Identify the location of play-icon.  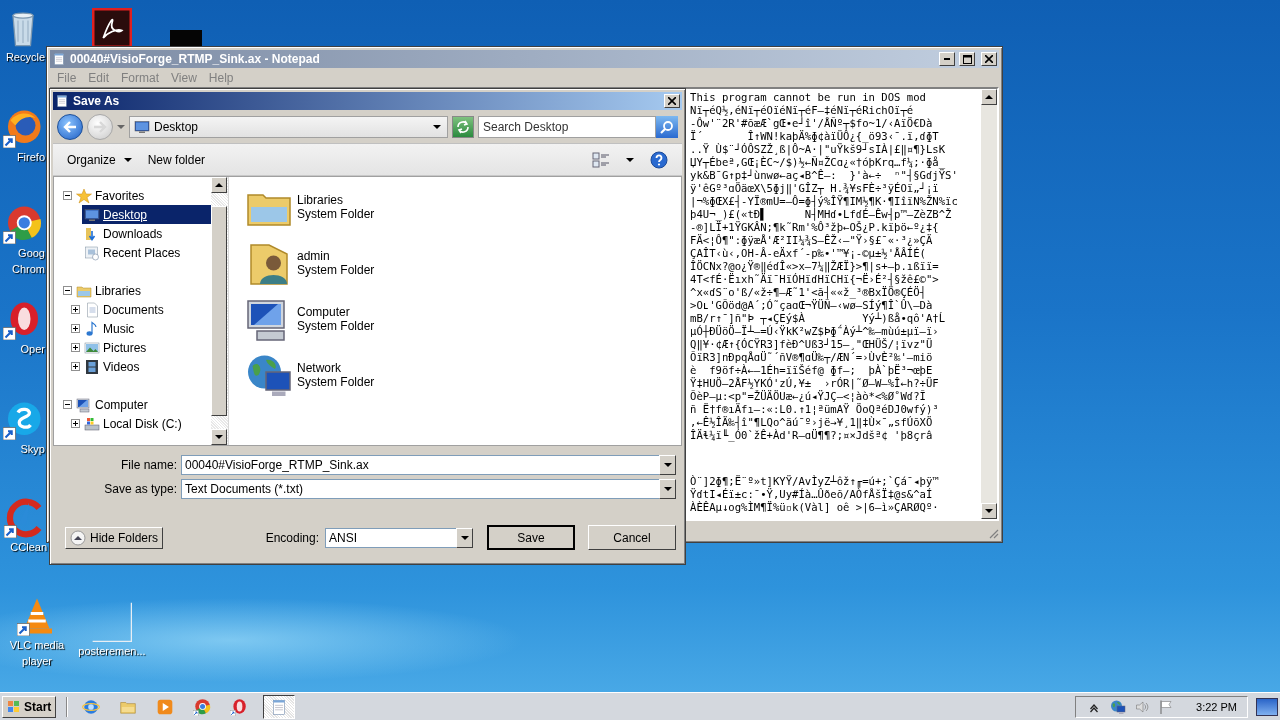
(165, 706).